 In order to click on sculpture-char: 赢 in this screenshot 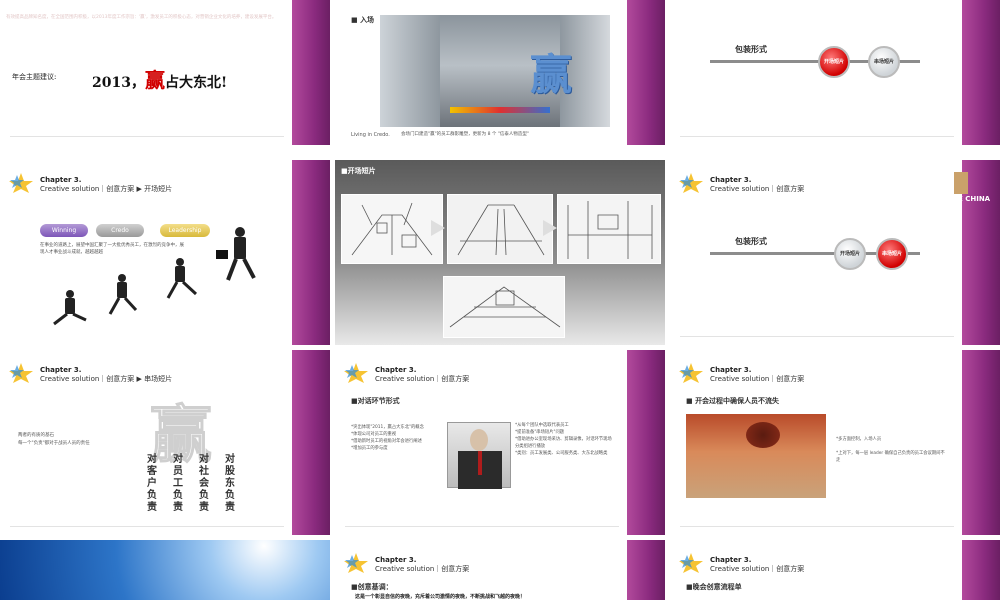, I will do `click(551, 74)`.